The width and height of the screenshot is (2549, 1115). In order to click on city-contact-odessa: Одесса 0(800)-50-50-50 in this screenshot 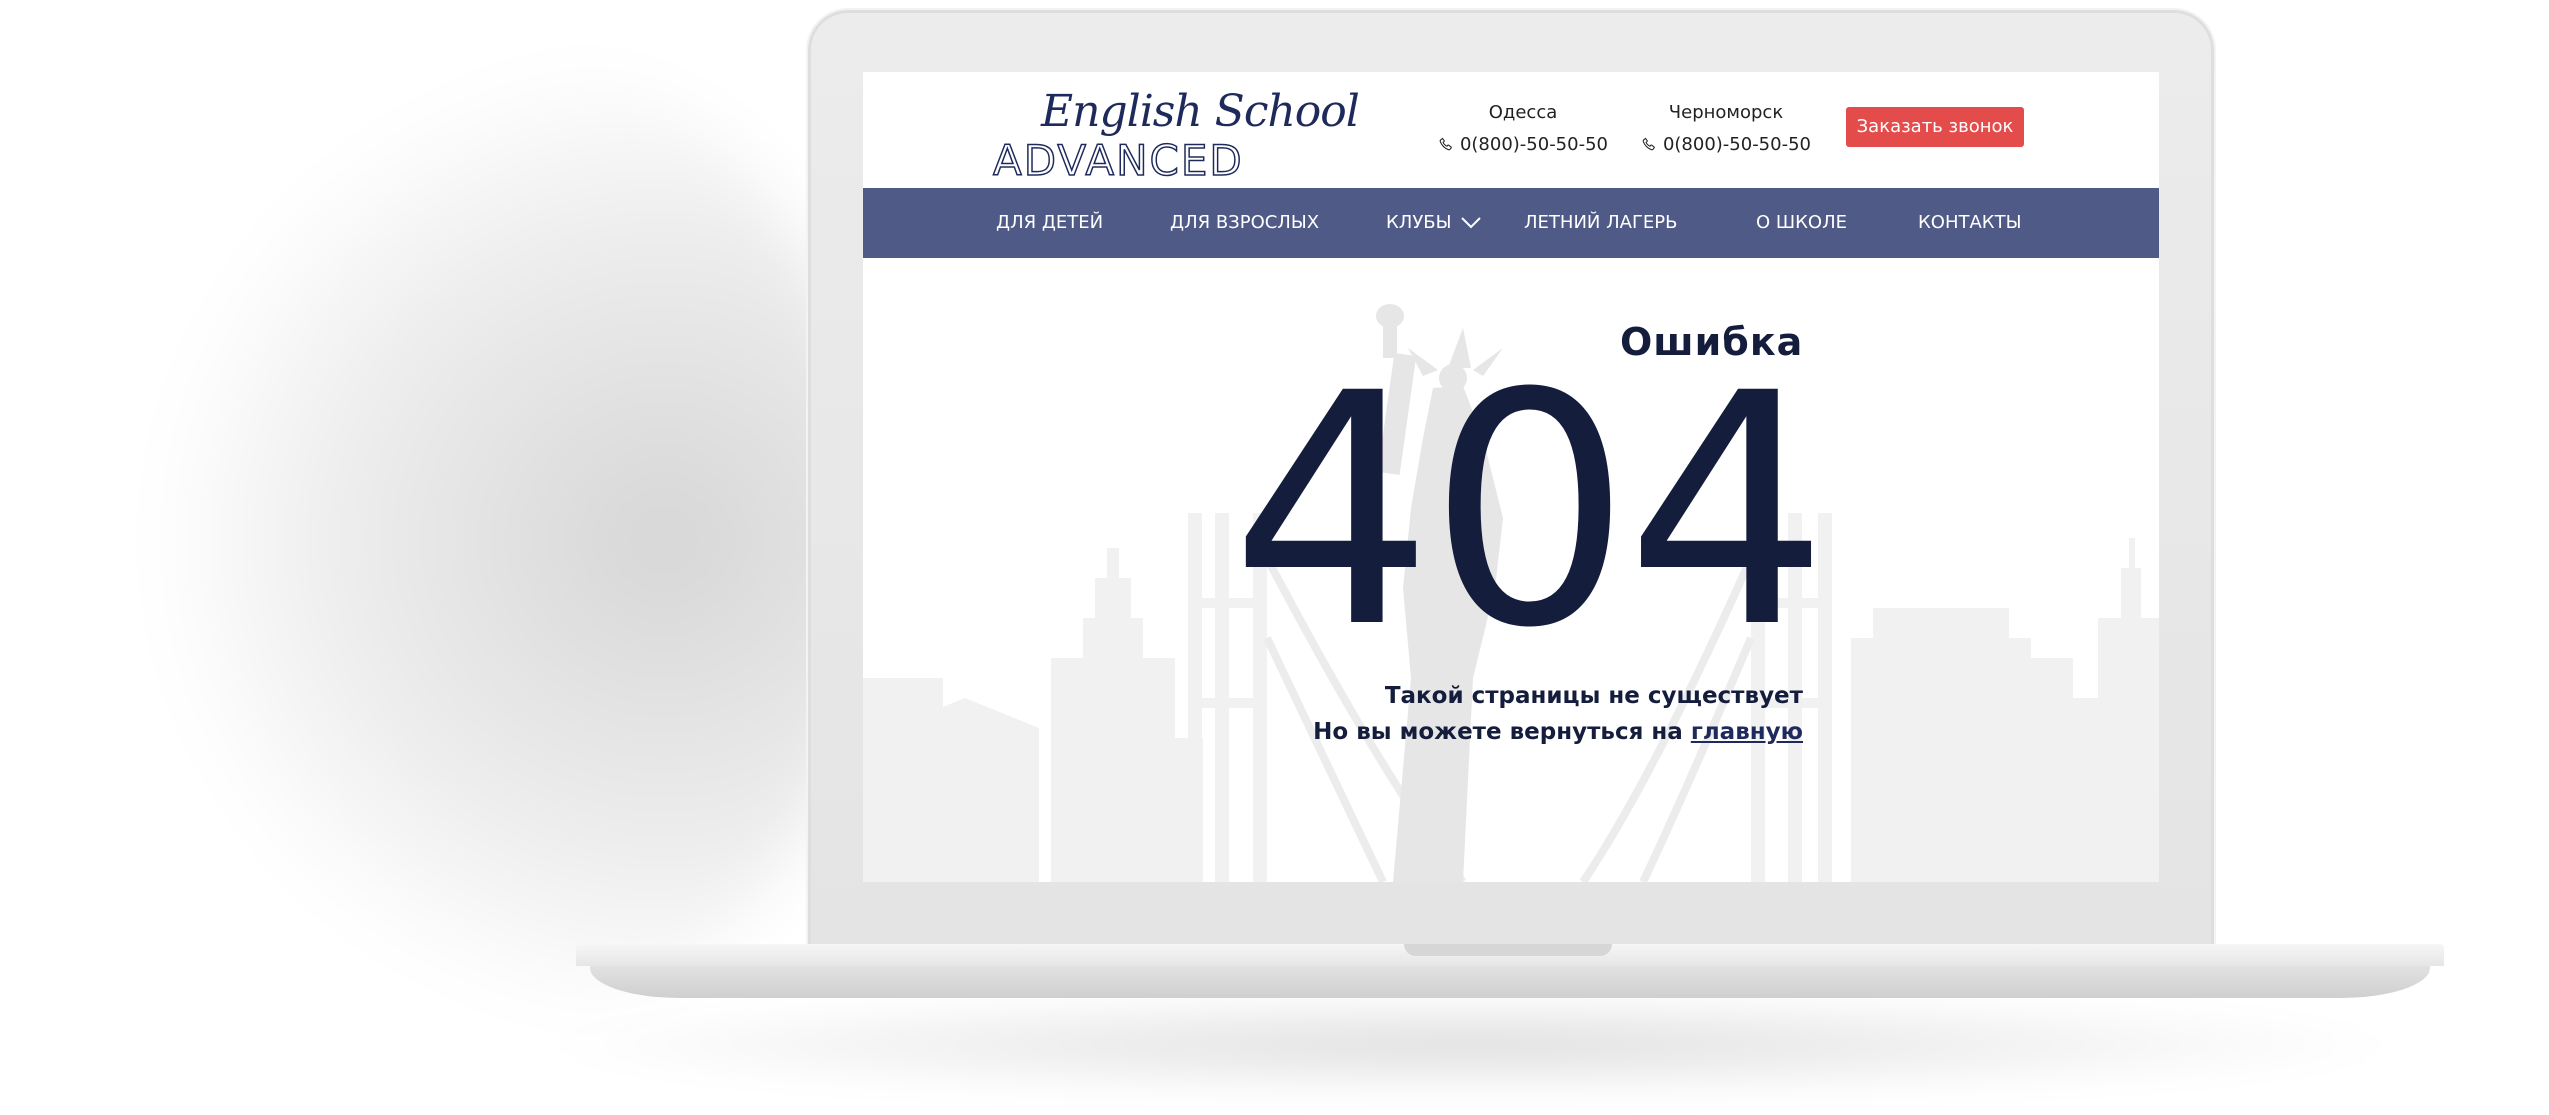, I will do `click(1523, 132)`.